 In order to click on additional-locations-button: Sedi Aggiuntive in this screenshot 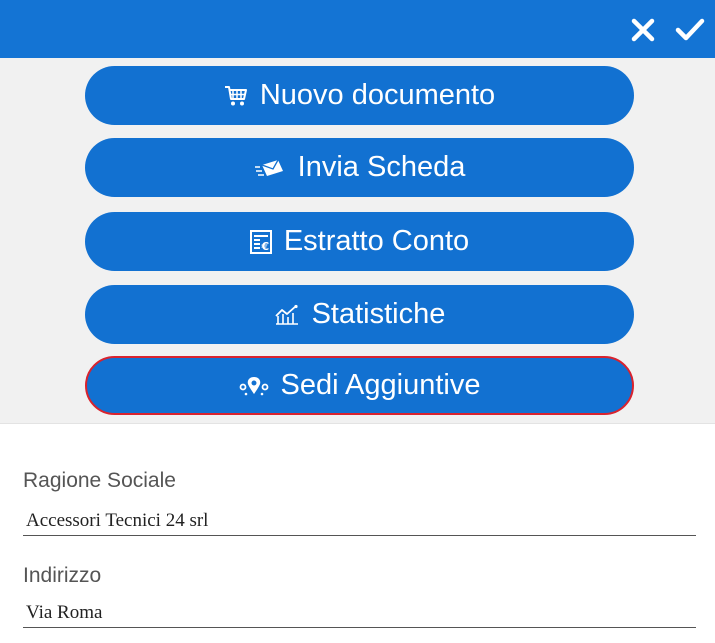, I will do `click(359, 385)`.